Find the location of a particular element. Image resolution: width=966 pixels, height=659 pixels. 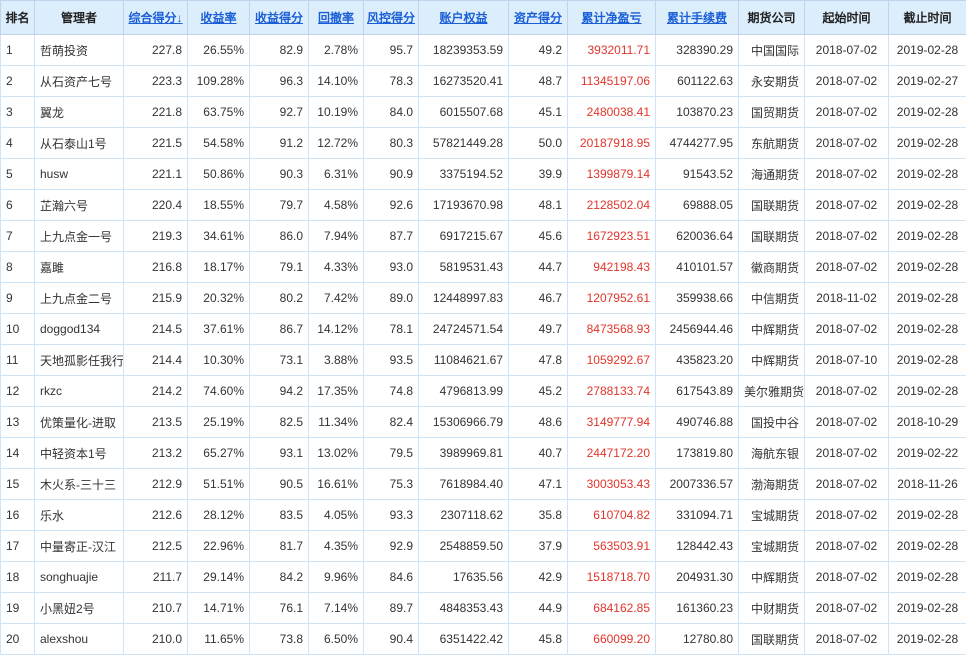

cell-manager: doggod134 is located at coordinates (79, 329).